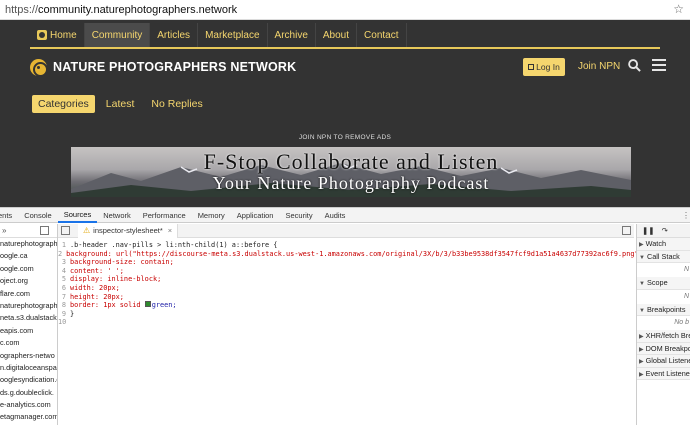 This screenshot has width=690, height=425. I want to click on join-link: Join NPN, so click(599, 66).